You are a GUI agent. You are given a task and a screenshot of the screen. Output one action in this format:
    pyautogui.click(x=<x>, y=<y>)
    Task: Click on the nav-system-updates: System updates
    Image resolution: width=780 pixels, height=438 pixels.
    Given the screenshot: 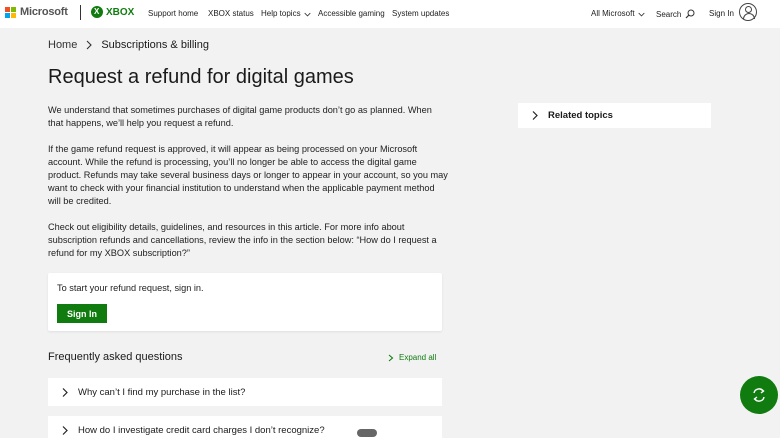 What is the action you would take?
    pyautogui.click(x=420, y=13)
    